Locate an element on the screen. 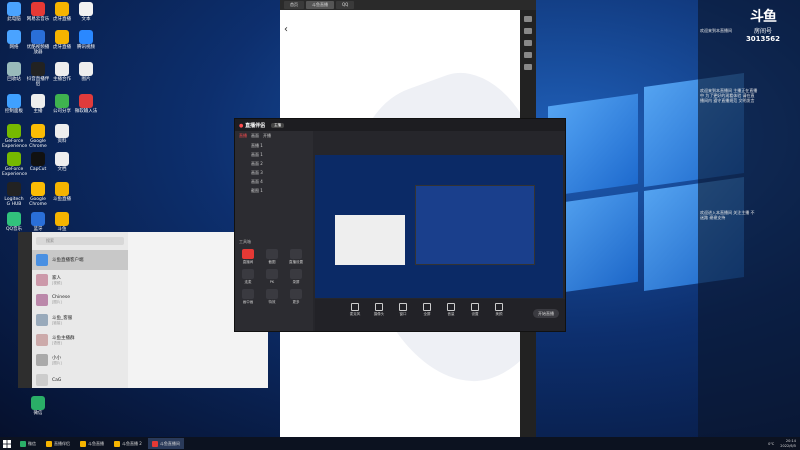 Image resolution: width=800 pixels, height=450 pixels. desktop-icon-label: GeForce Experience is located at coordinates (15, 144).